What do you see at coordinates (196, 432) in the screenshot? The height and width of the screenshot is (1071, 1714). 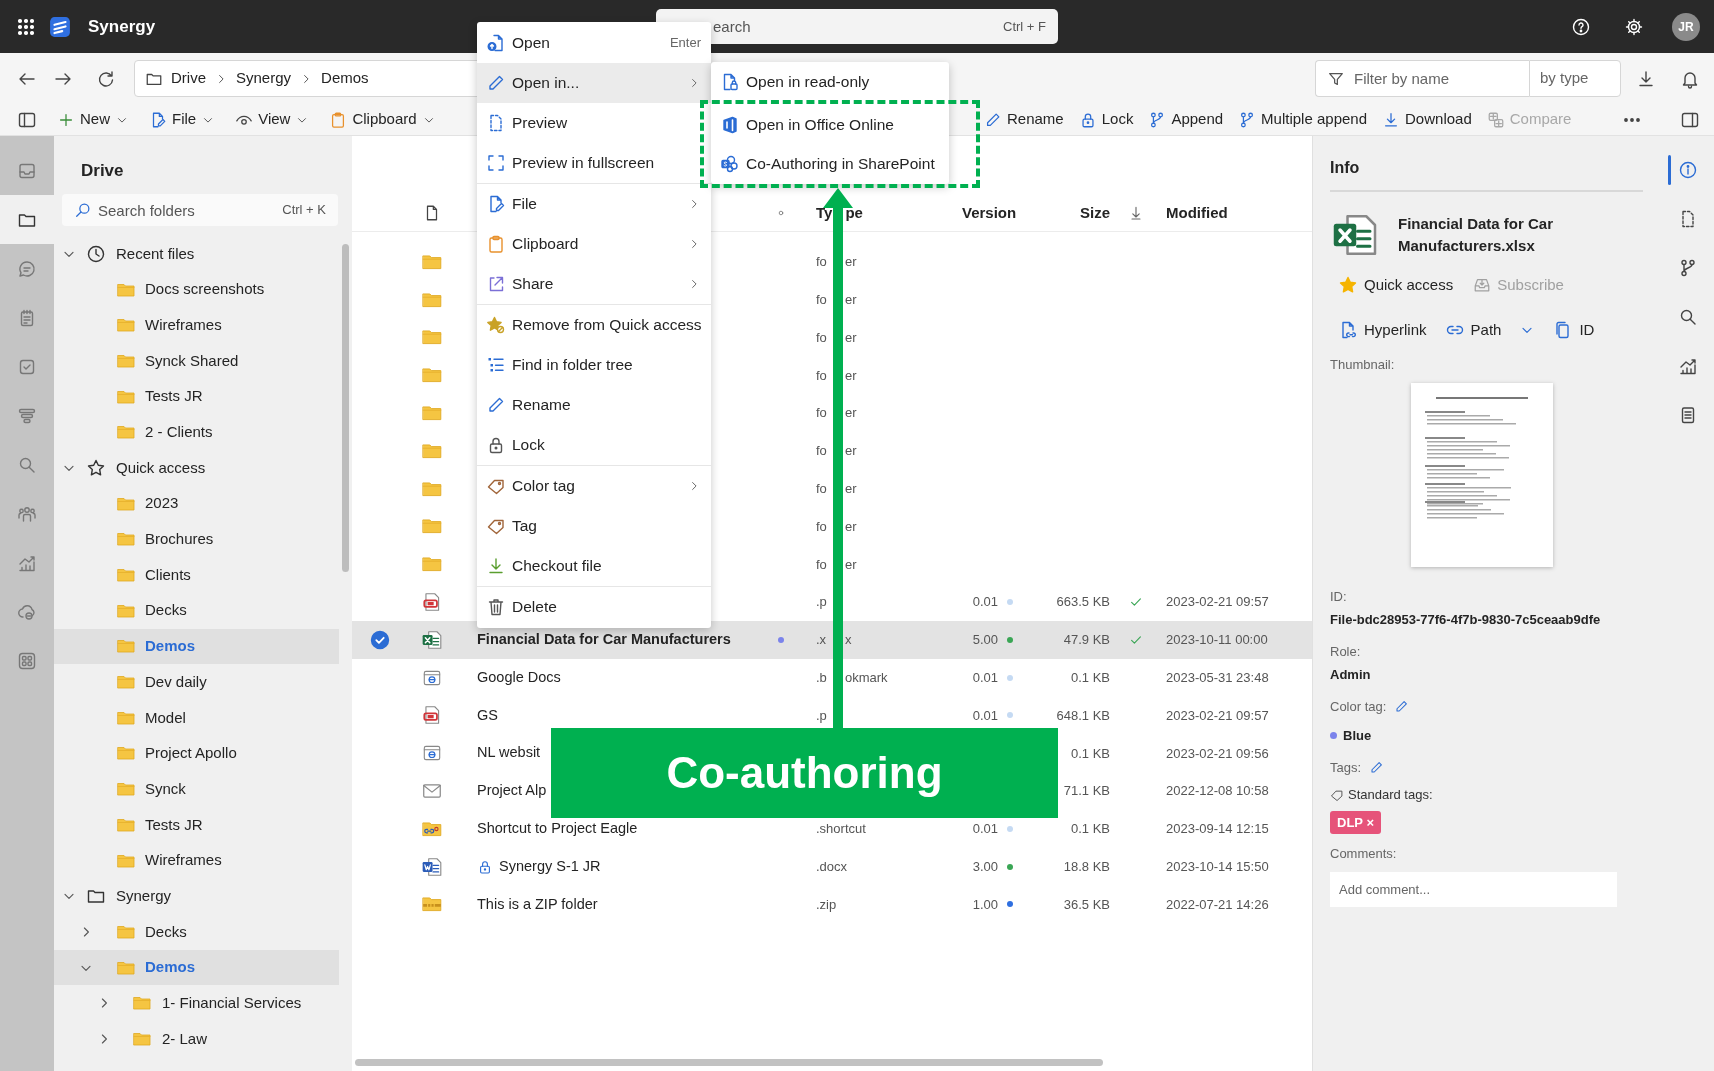 I see `tree-item: 2 - Clients` at bounding box center [196, 432].